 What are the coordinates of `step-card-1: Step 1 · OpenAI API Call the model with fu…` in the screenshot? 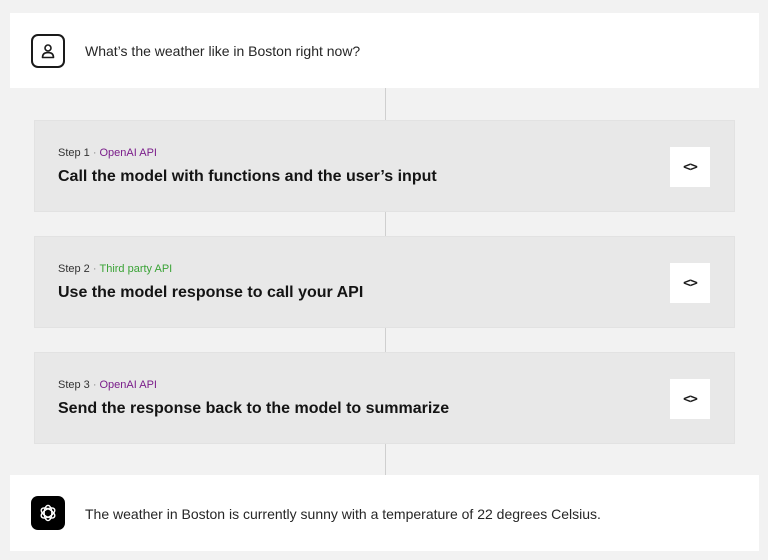 It's located at (384, 166).